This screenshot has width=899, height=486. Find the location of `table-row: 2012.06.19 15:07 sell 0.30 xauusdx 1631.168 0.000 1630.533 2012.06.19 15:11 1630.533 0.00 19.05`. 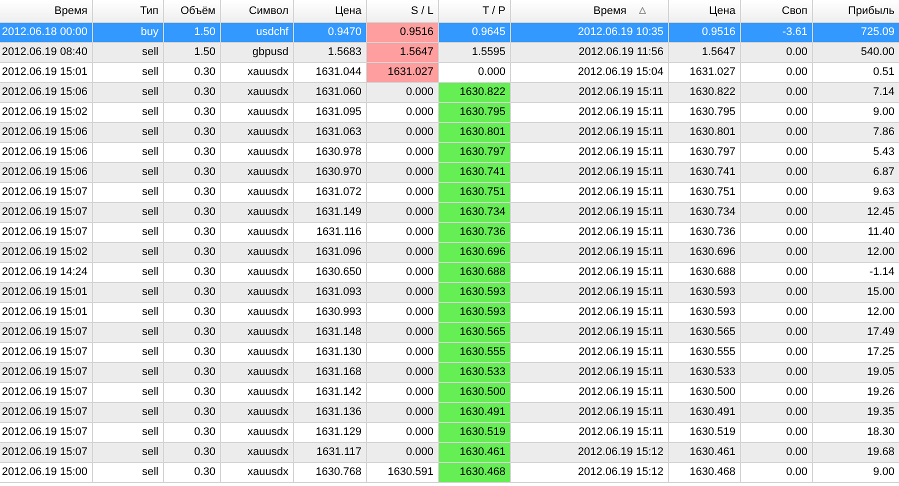

table-row: 2012.06.19 15:07 sell 0.30 xauusdx 1631.168 0.000 1630.533 2012.06.19 15:11 1630.533 0.00 19.05 is located at coordinates (449, 372).